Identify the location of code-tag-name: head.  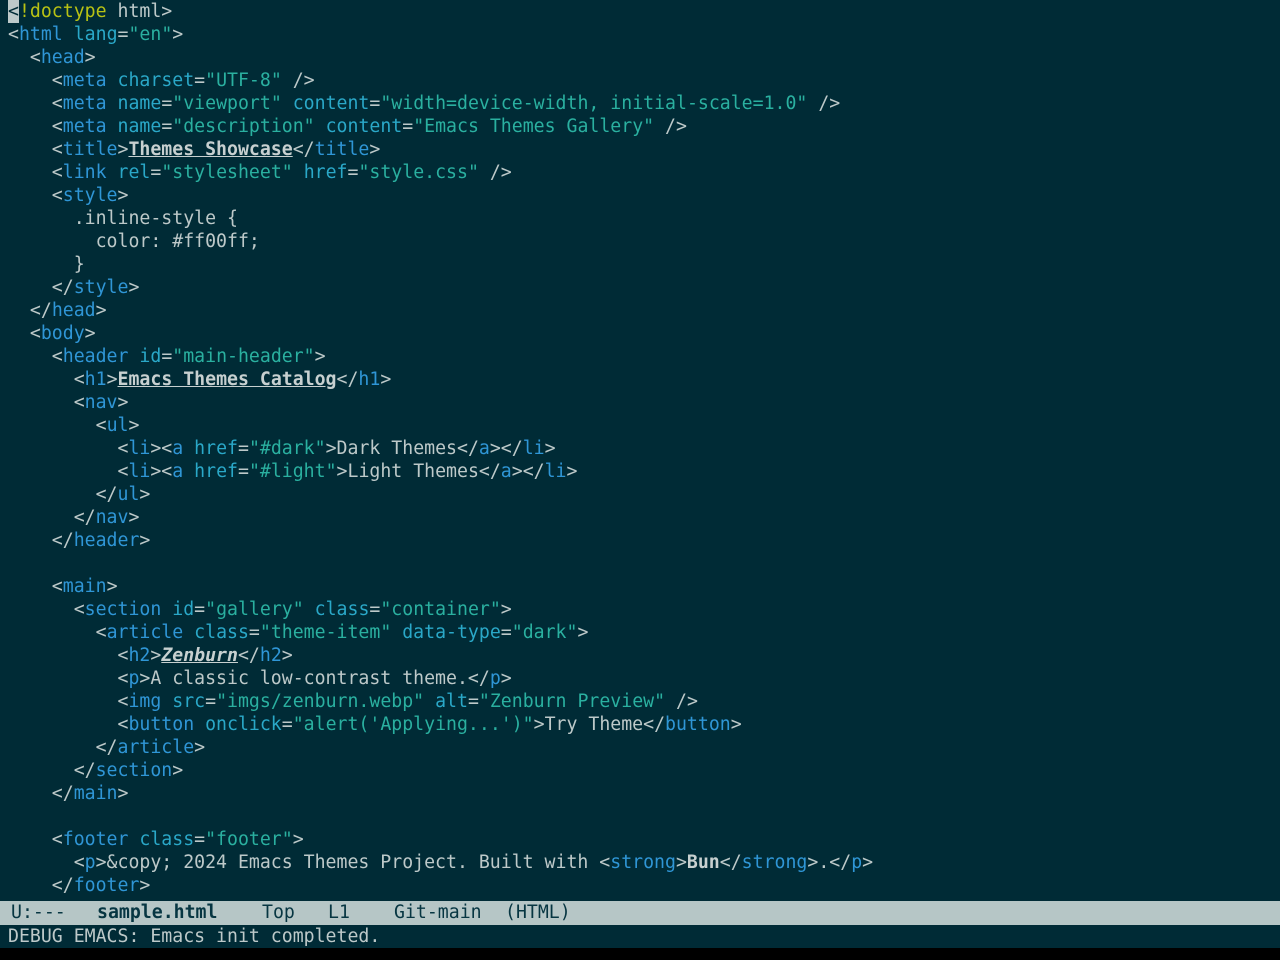
(73, 310).